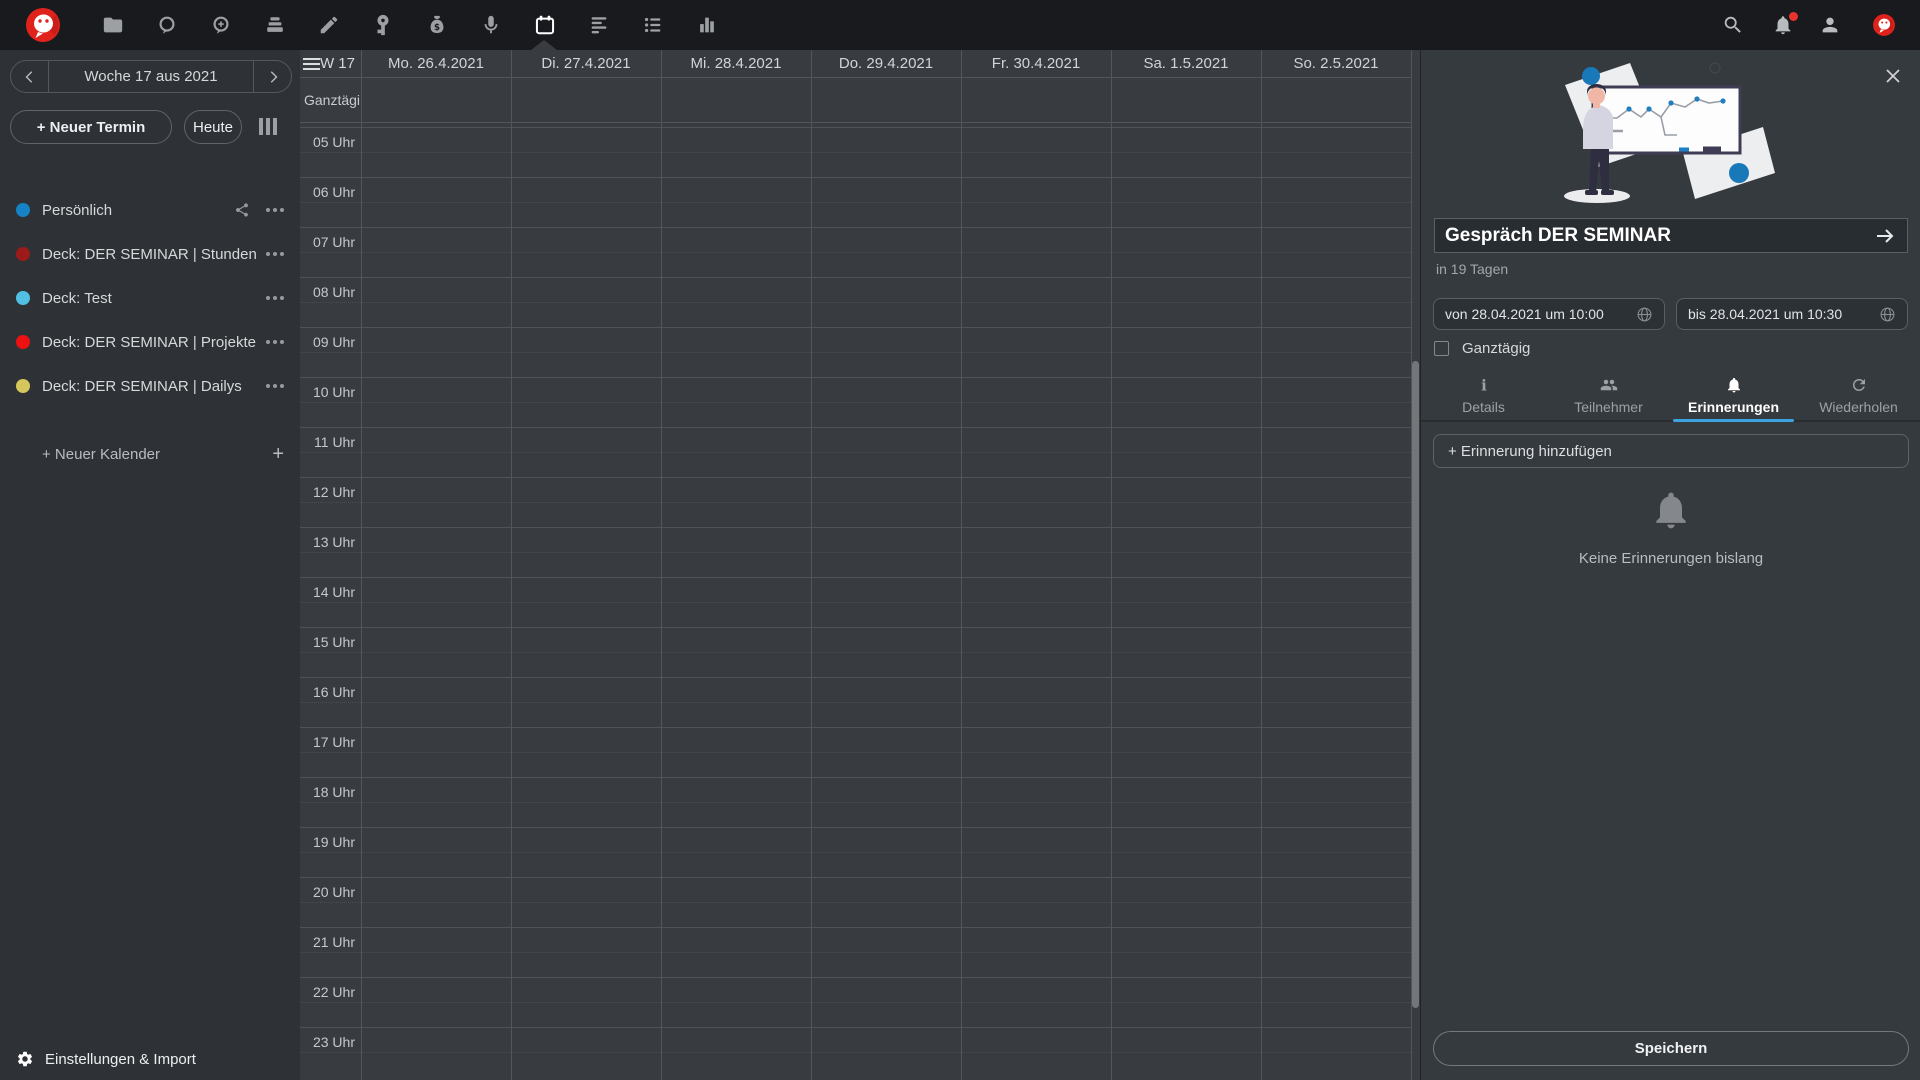 The width and height of the screenshot is (1920, 1080). I want to click on calendar-color-dot, so click(23, 386).